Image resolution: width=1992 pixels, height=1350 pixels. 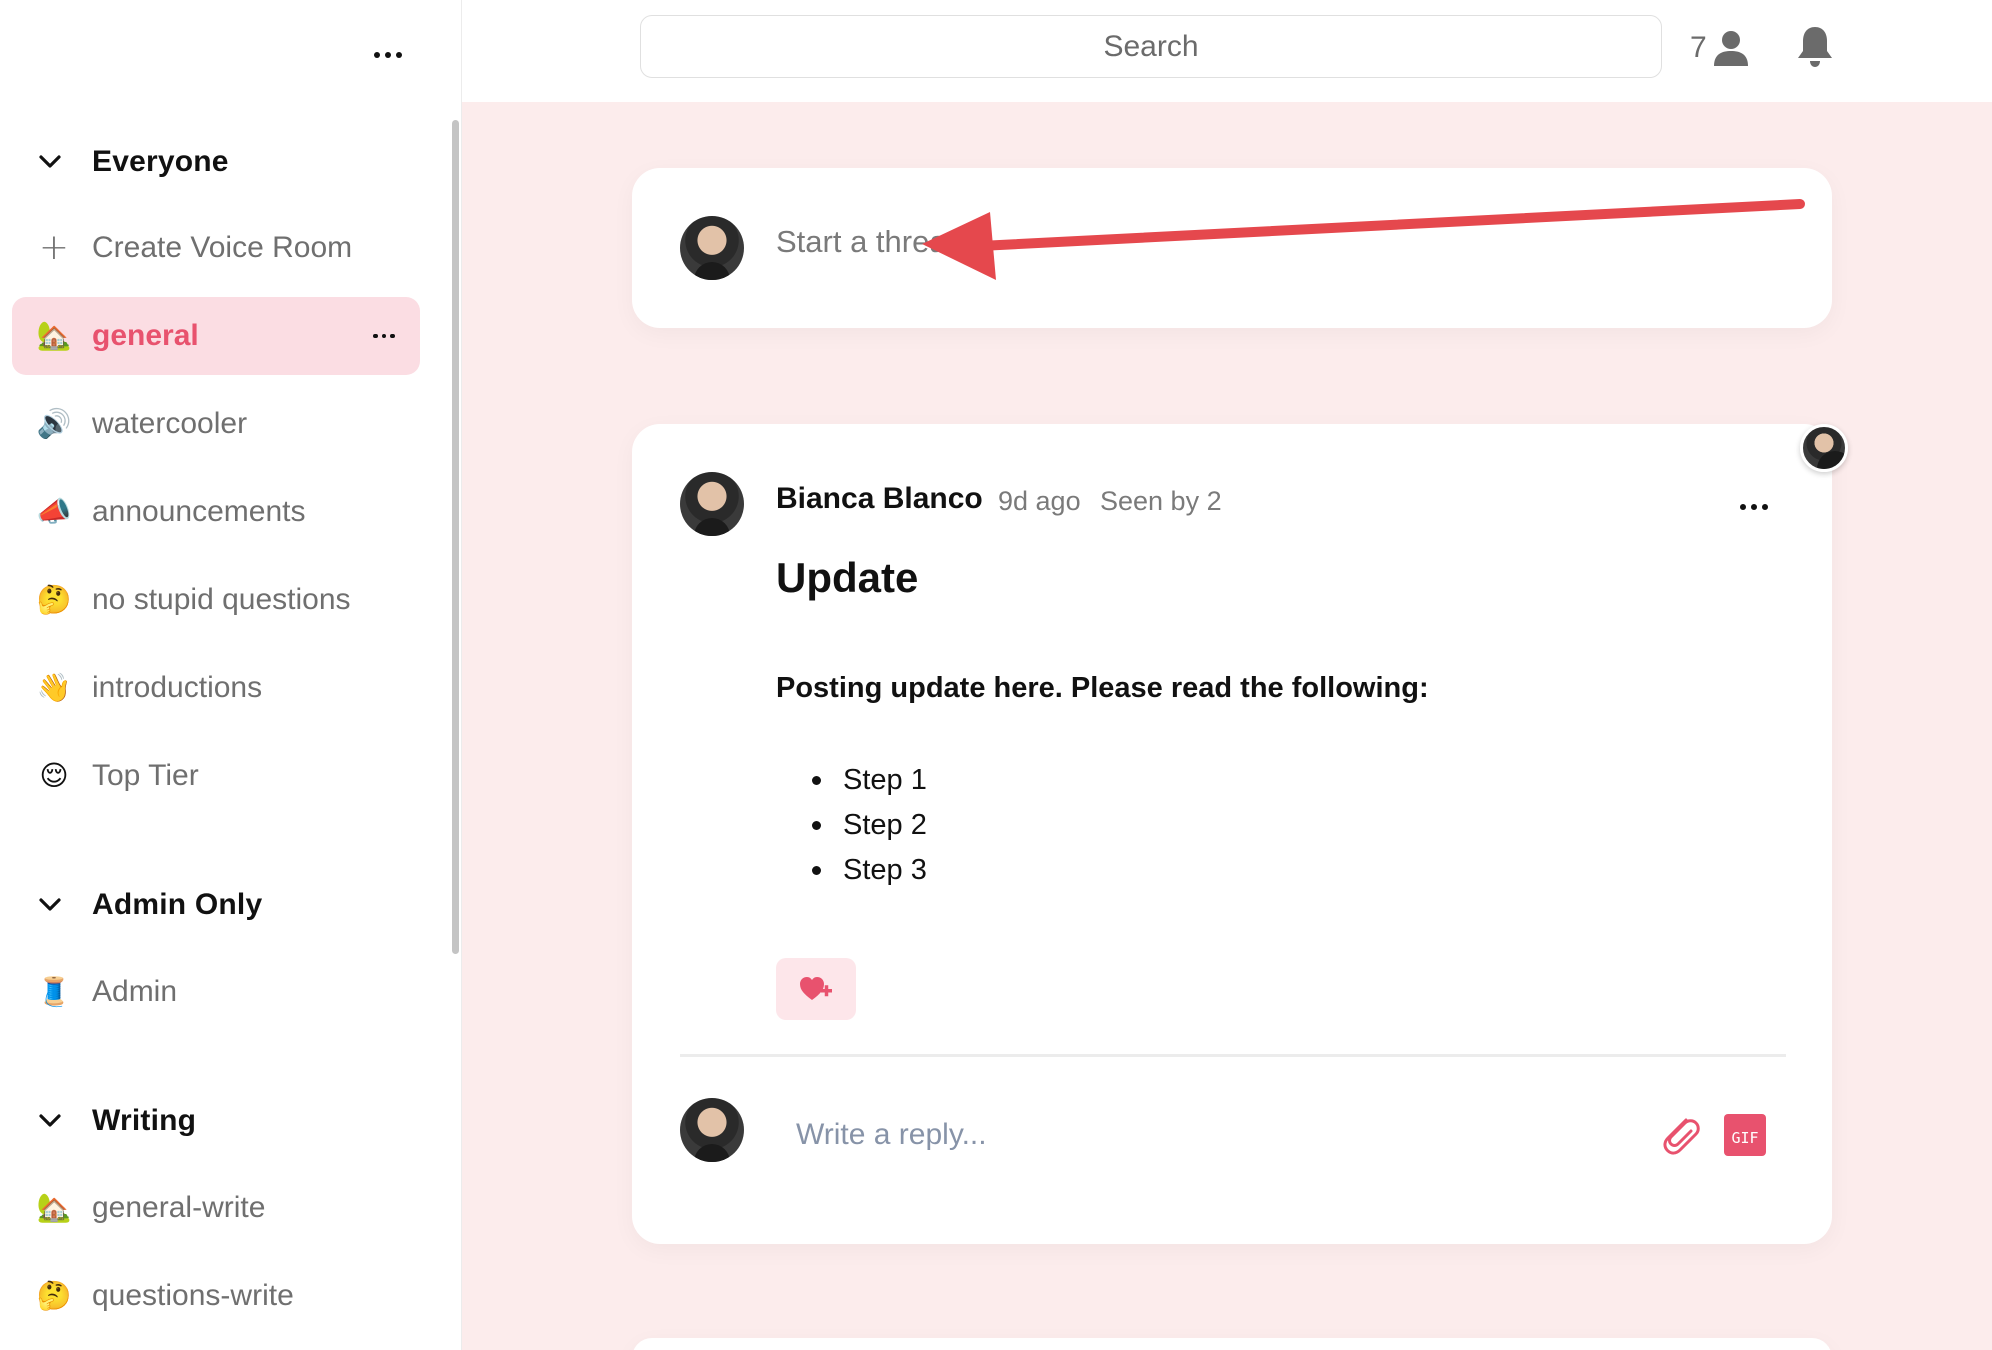 I want to click on create-voice-room-label: Create Voice Room, so click(x=222, y=247).